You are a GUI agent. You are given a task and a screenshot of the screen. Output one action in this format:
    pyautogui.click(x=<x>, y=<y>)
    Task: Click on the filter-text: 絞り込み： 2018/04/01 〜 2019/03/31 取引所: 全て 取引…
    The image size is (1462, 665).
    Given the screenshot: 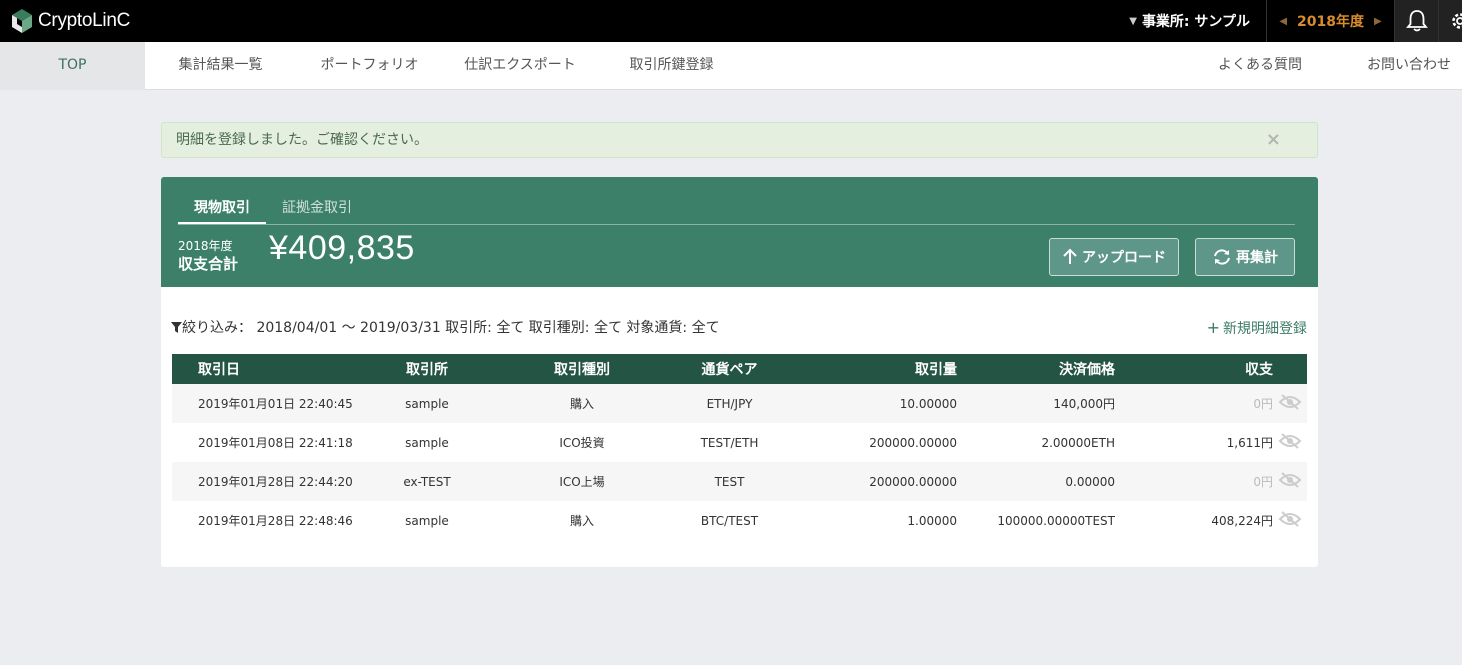 What is the action you would take?
    pyautogui.click(x=451, y=328)
    